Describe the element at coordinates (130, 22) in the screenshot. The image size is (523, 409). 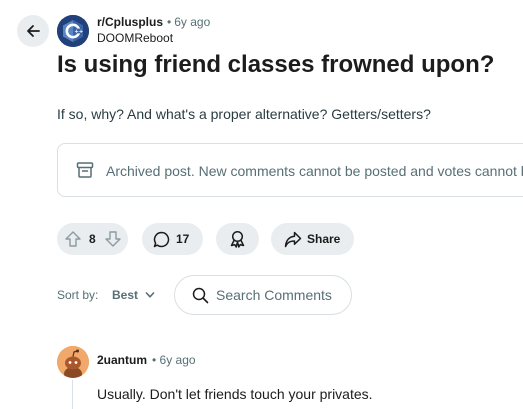
I see `subreddit-link: r/Cplusplus` at that location.